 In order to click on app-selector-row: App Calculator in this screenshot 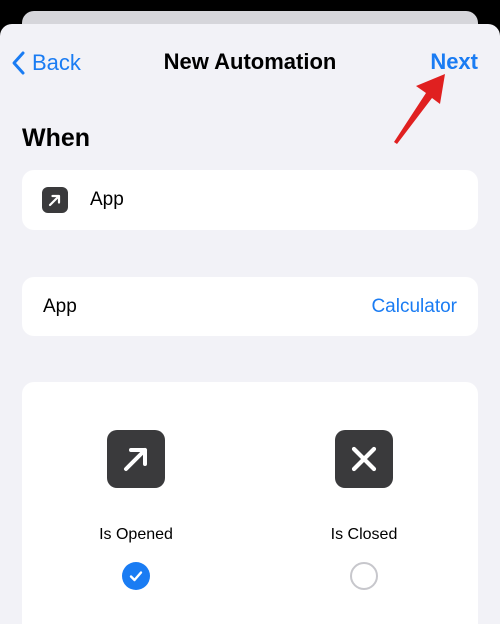, I will do `click(250, 306)`.